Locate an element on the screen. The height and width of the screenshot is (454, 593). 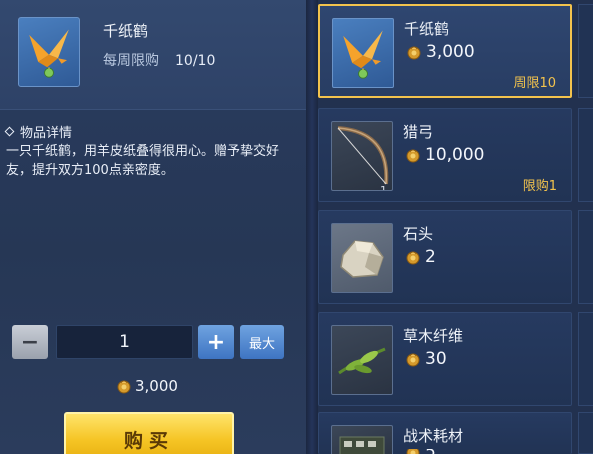
shop-item-card: 战术耗材 5 is located at coordinates (445, 433).